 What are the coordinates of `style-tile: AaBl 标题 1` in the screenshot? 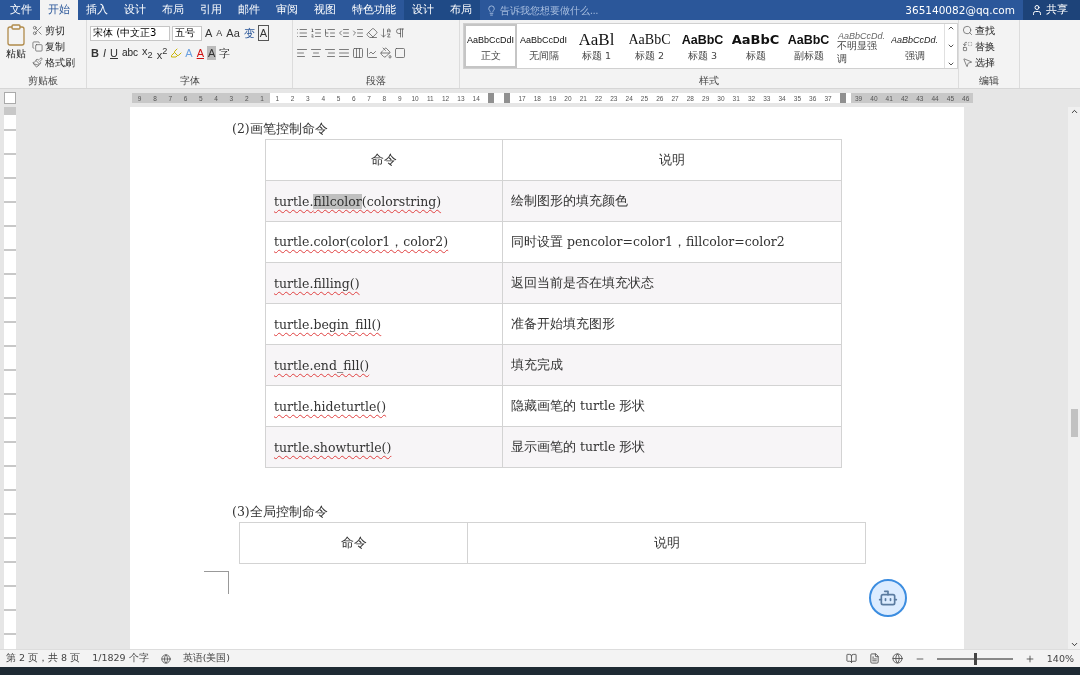 It's located at (596, 46).